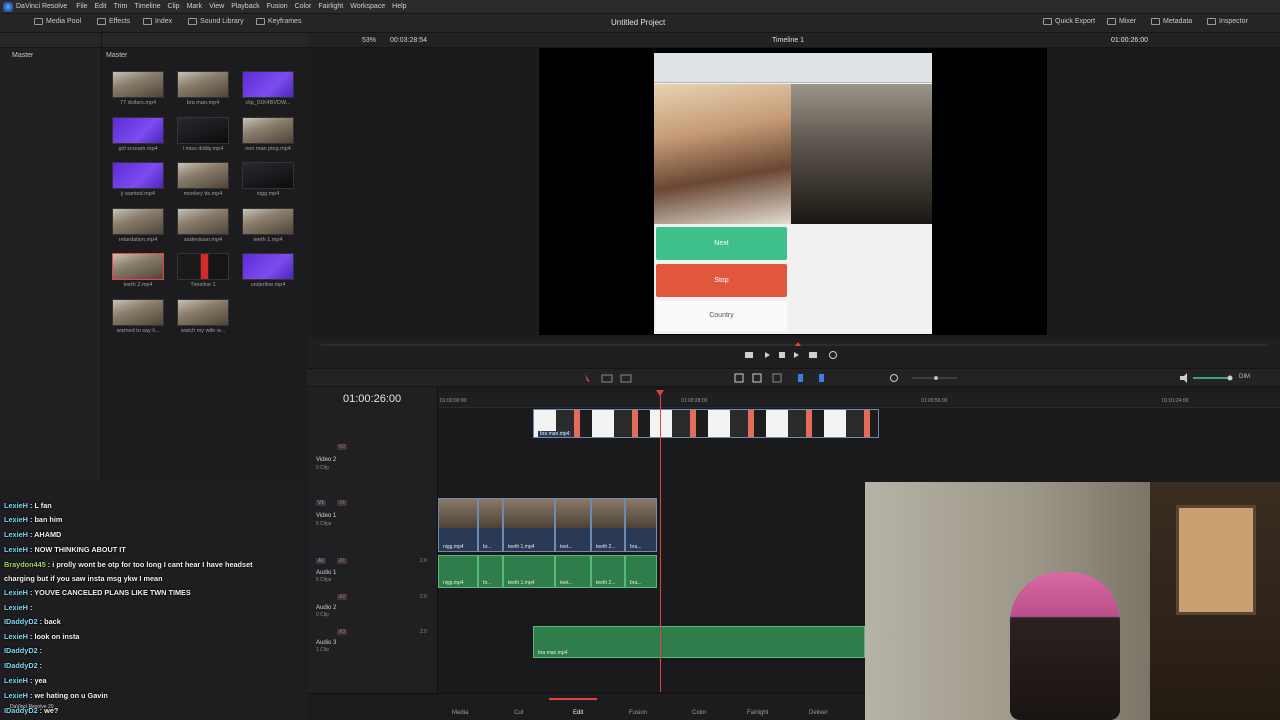 The height and width of the screenshot is (720, 1280). I want to click on trim-tool-icon, so click(607, 378).